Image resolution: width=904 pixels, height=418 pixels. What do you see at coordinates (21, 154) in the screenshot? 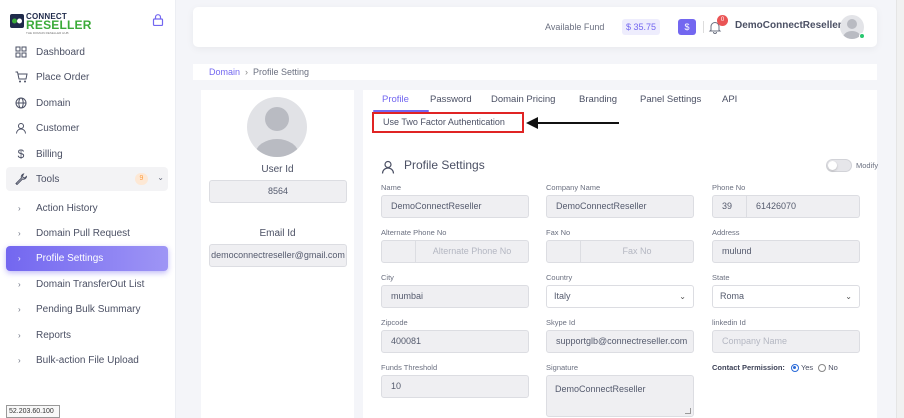
I see `dollar-icon: $` at bounding box center [21, 154].